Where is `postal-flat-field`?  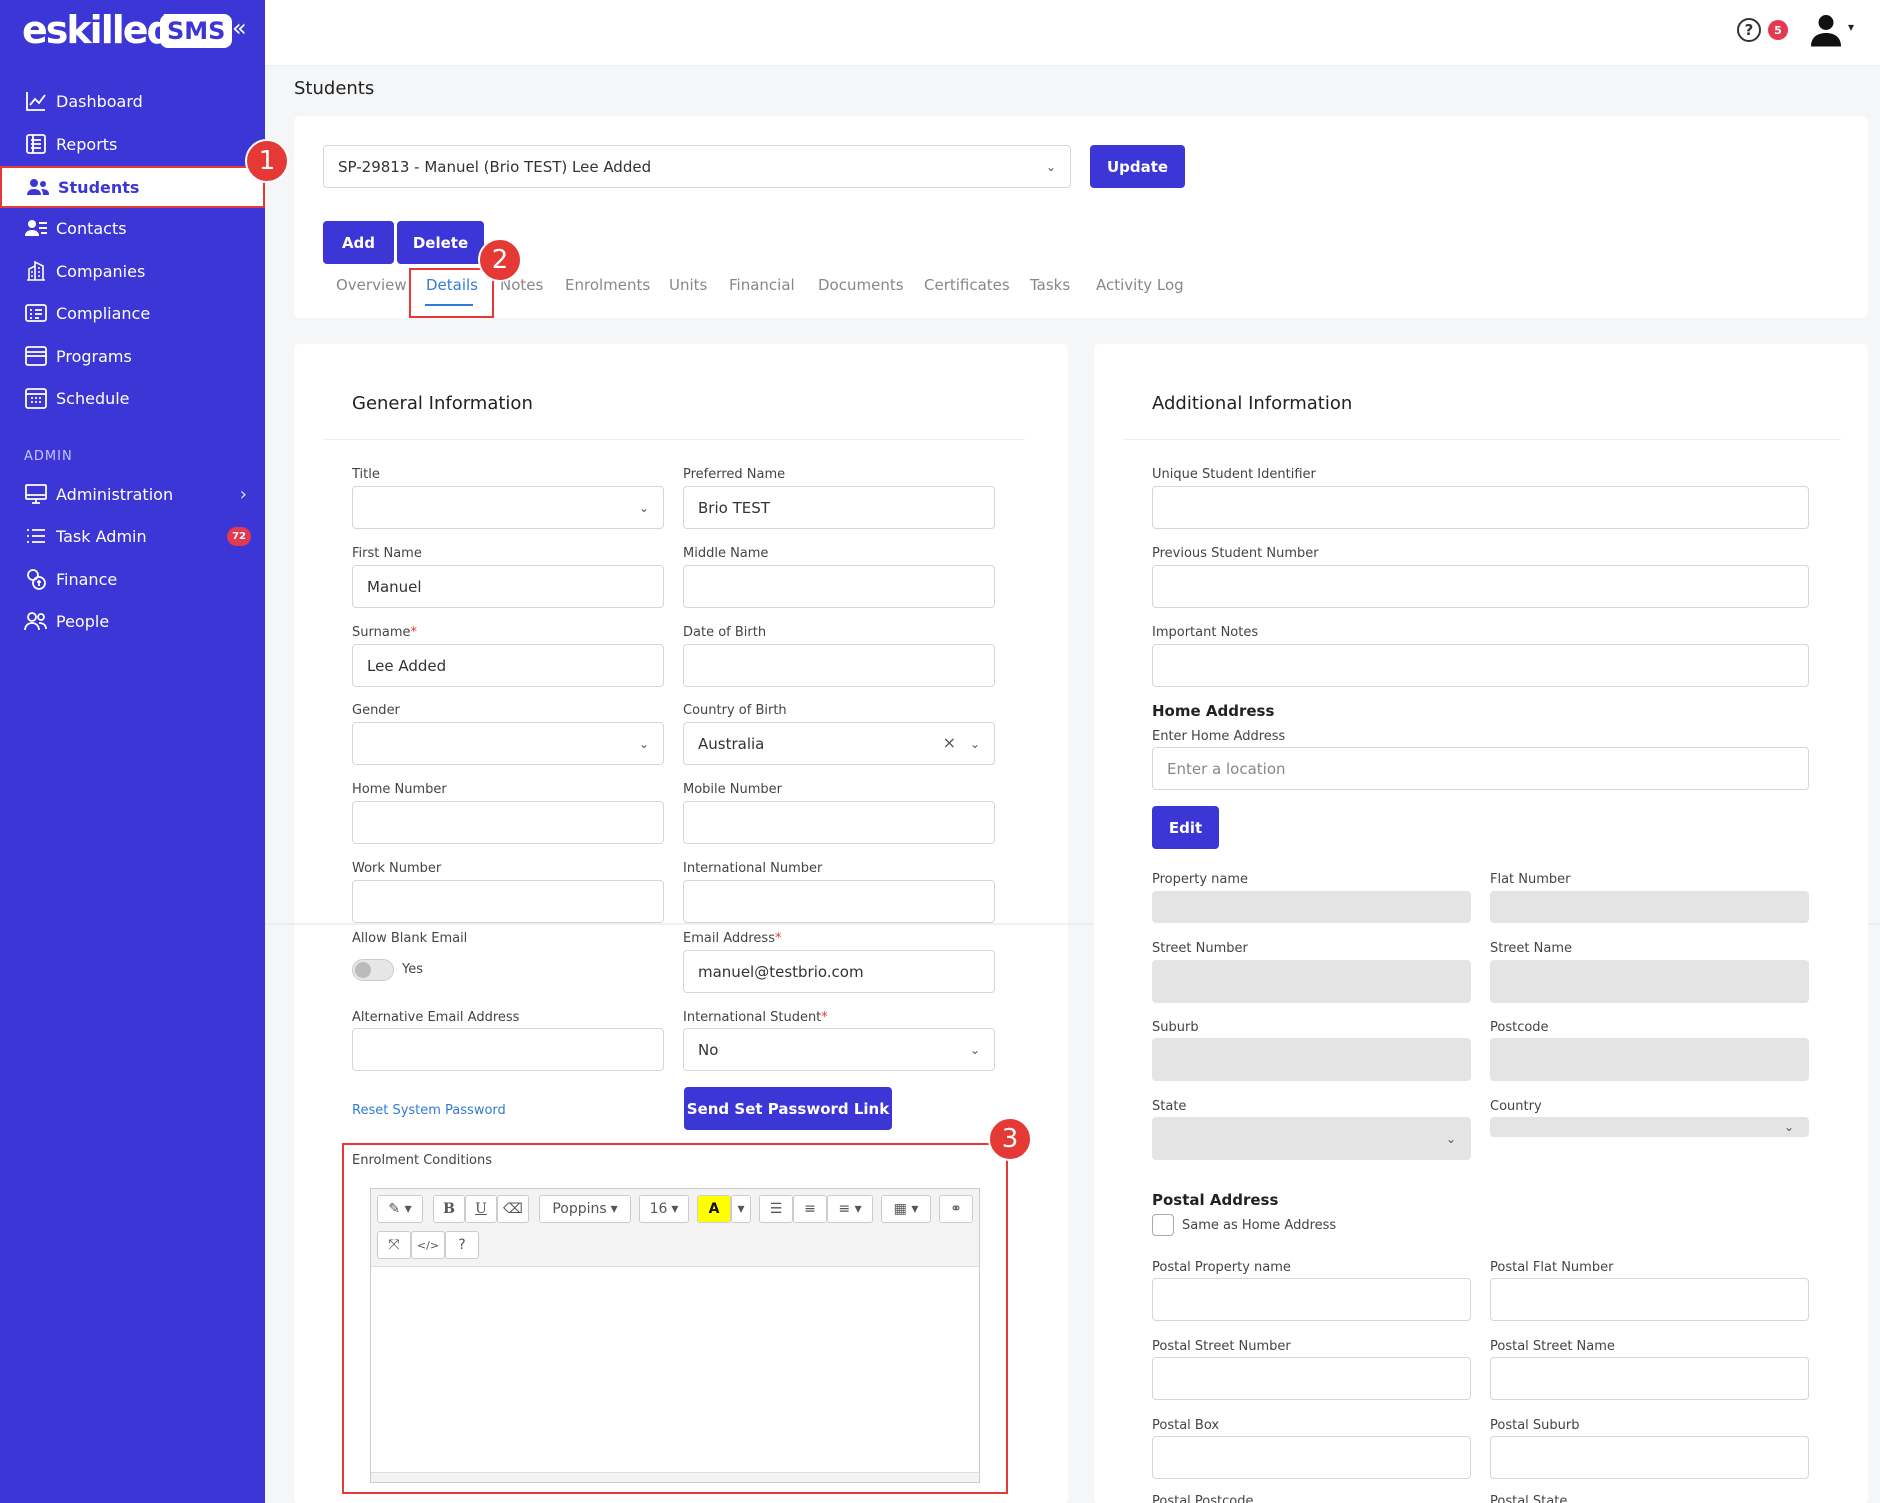 postal-flat-field is located at coordinates (1649, 1299).